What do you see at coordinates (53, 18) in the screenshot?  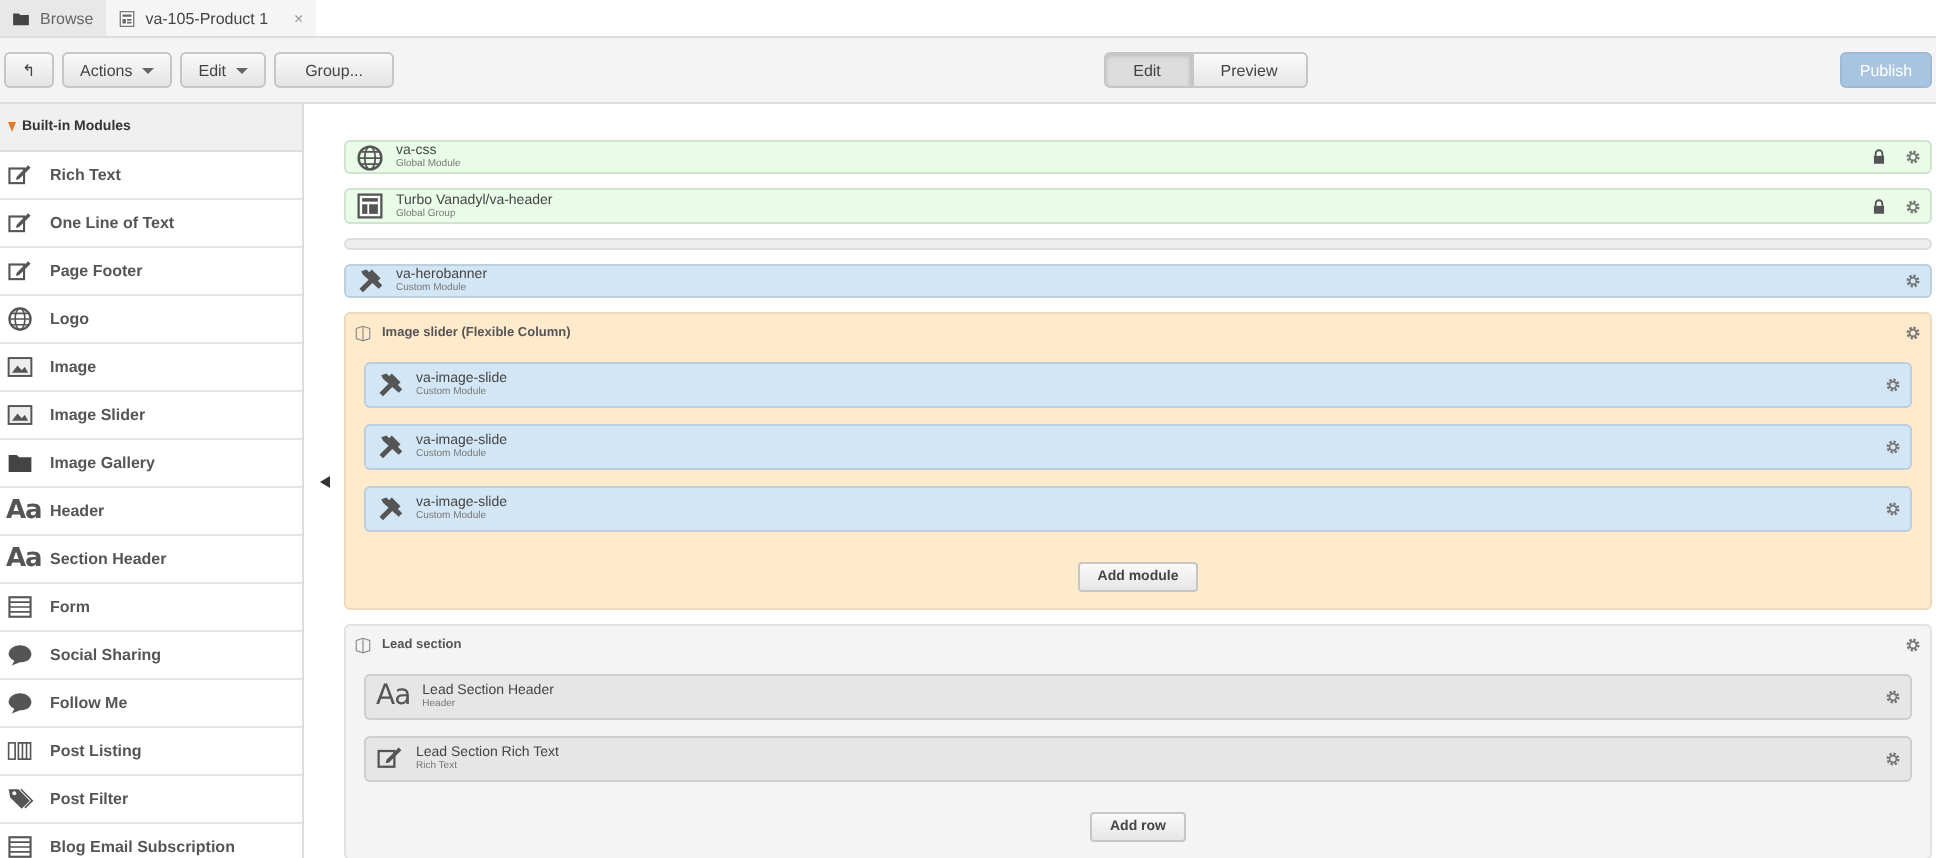 I see `tab: Browse` at bounding box center [53, 18].